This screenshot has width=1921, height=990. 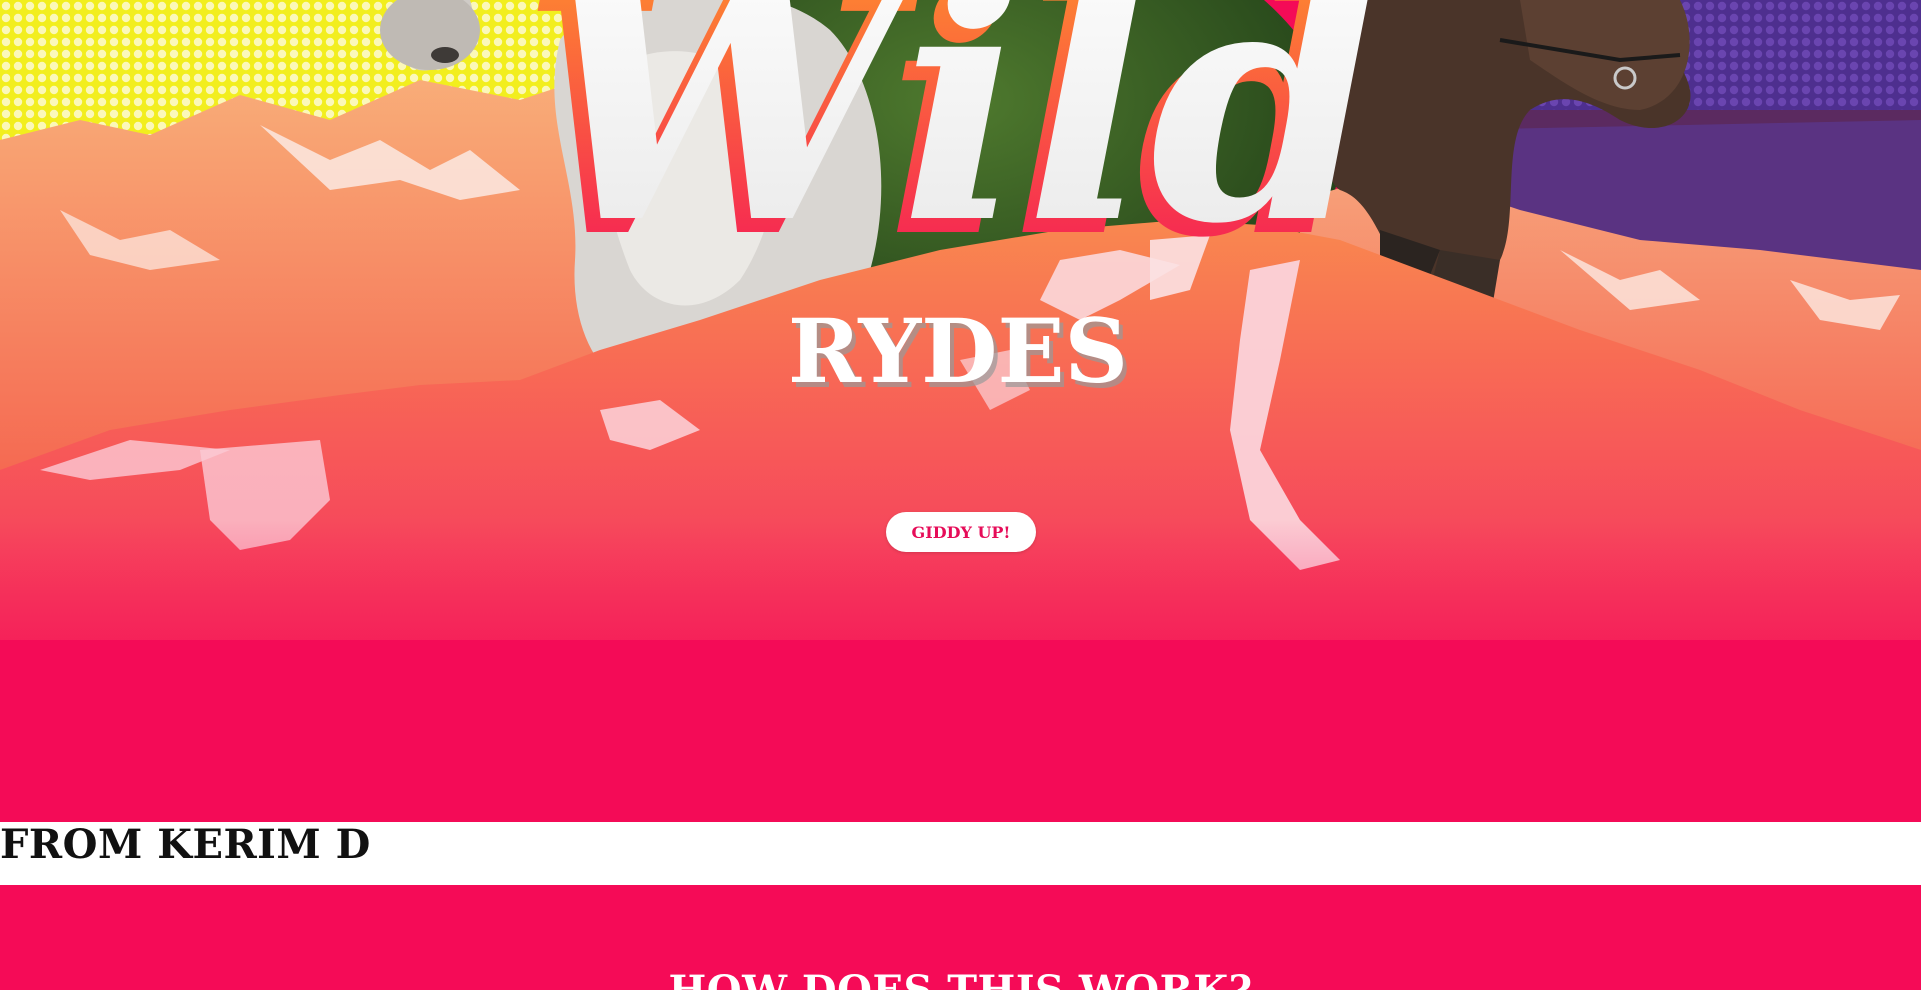 I want to click on giddy-up-button: GIDDY UP!, so click(x=961, y=532).